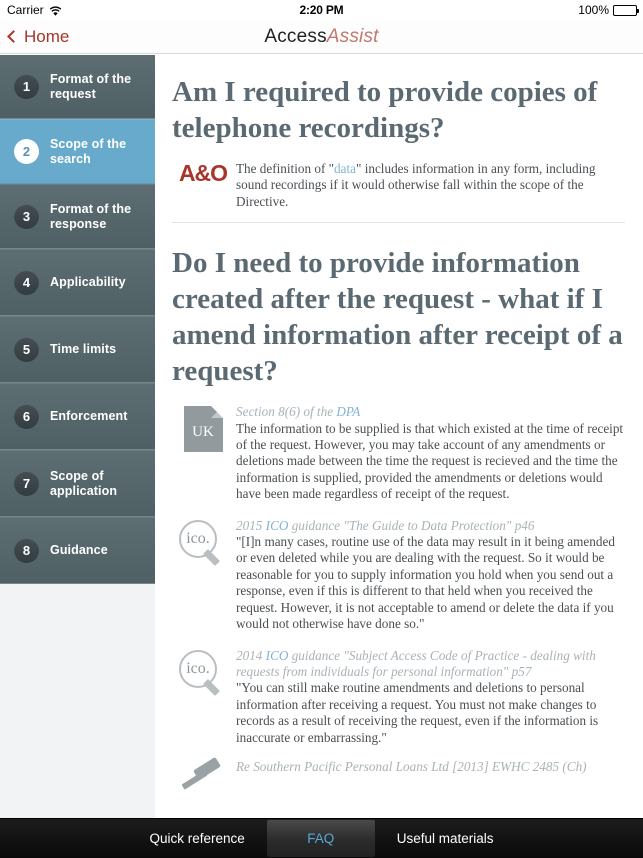  I want to click on tab-bar: Quick reference FAQ Useful materials, so click(321, 838).